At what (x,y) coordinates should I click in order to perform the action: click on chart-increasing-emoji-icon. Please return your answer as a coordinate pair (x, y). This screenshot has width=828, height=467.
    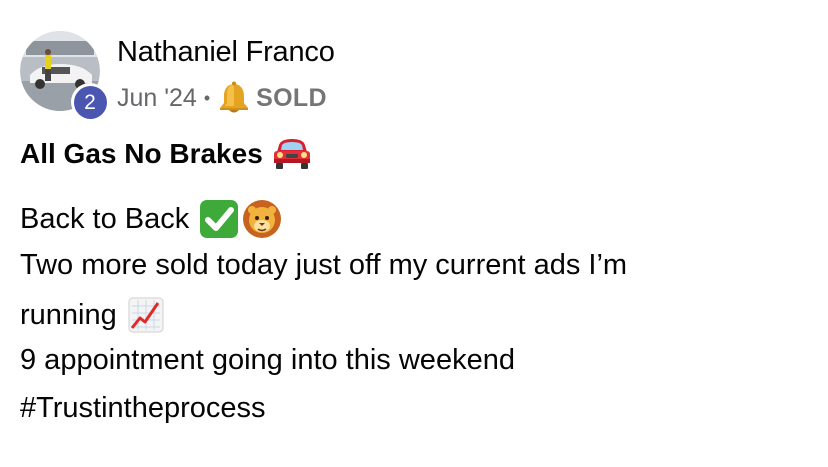
    Looking at the image, I should click on (146, 315).